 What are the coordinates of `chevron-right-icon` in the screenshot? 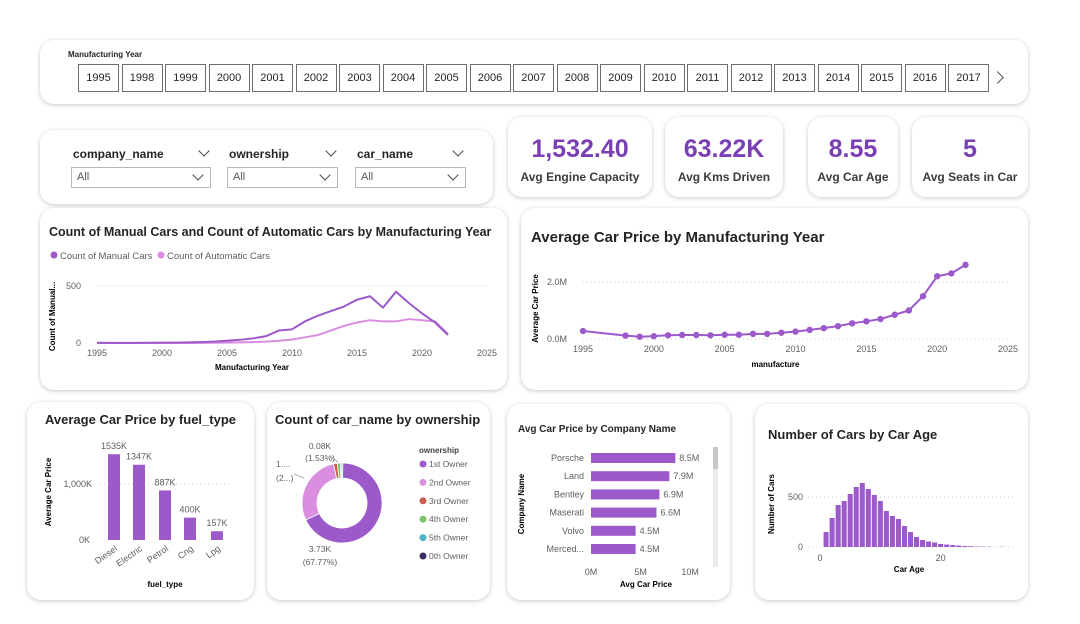 It's located at (997, 77).